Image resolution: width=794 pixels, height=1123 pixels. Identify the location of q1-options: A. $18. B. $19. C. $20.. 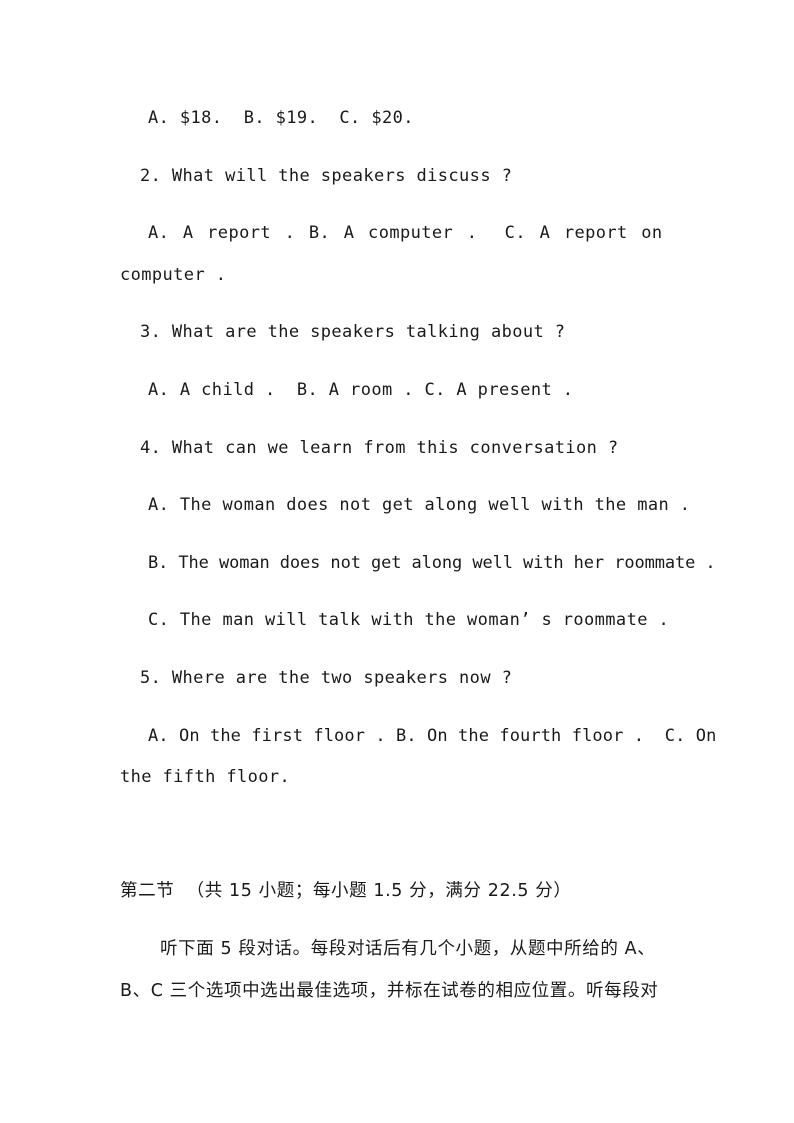
(281, 118).